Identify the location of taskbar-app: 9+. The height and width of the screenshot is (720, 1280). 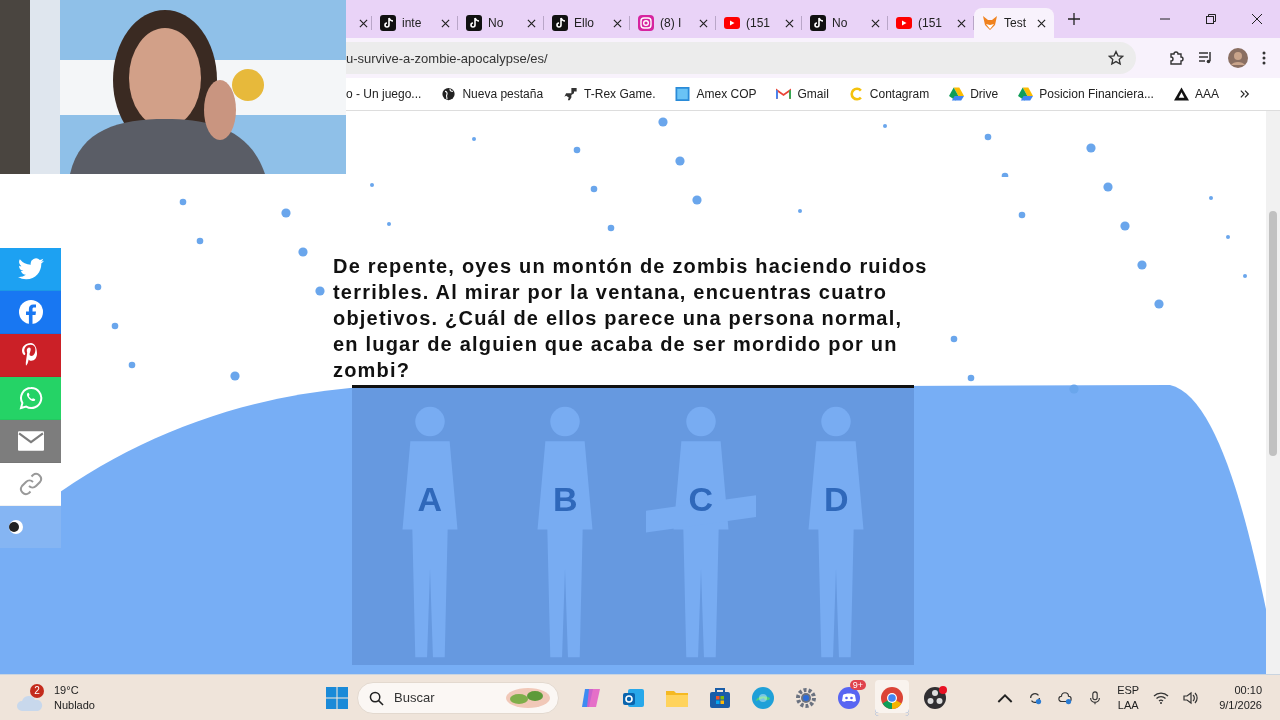
(849, 697).